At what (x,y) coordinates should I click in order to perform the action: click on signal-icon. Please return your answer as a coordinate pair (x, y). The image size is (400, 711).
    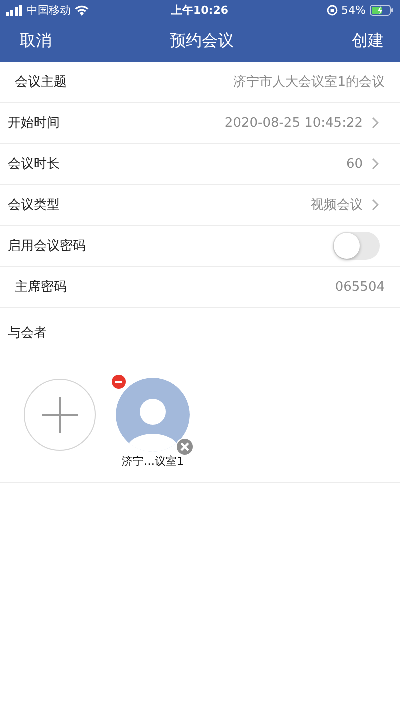
    Looking at the image, I should click on (14, 10).